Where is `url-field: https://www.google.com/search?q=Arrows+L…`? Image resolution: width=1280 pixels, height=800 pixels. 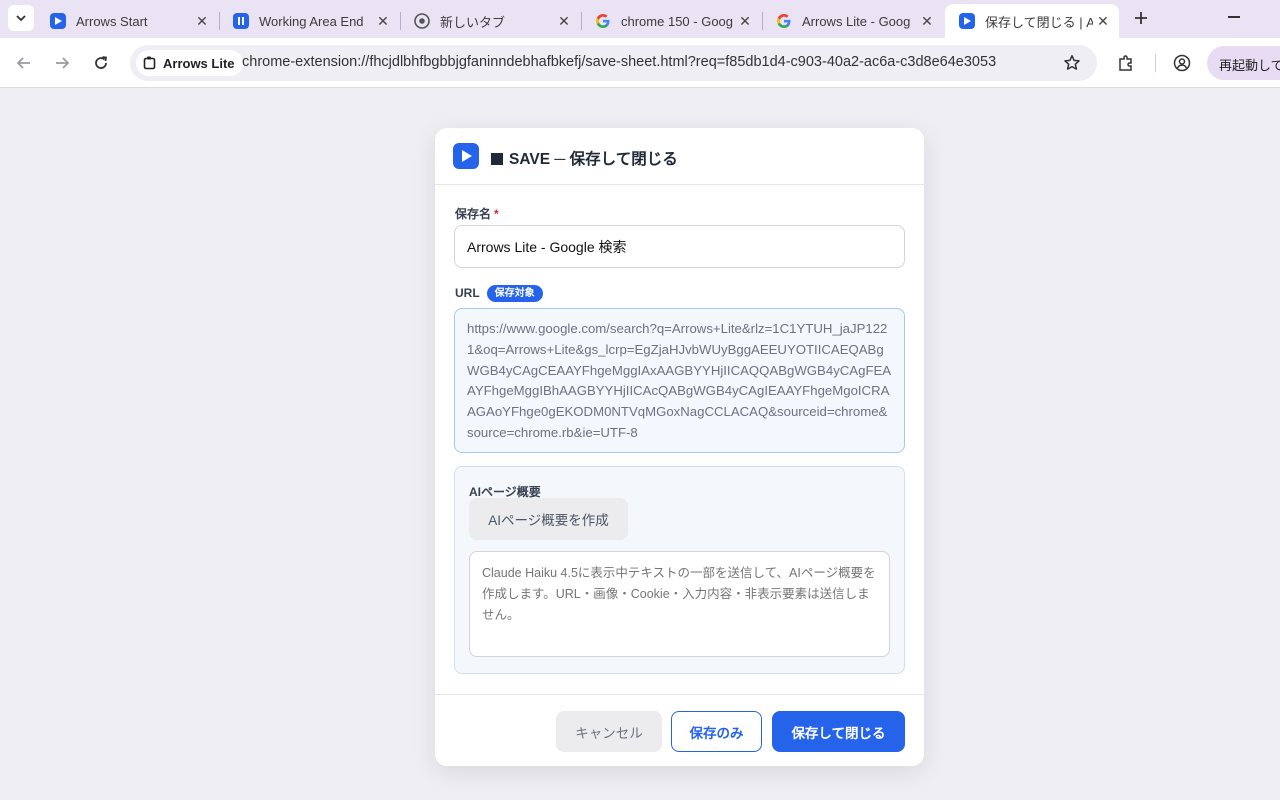
url-field: https://www.google.com/search?q=Arrows+L… is located at coordinates (679, 380).